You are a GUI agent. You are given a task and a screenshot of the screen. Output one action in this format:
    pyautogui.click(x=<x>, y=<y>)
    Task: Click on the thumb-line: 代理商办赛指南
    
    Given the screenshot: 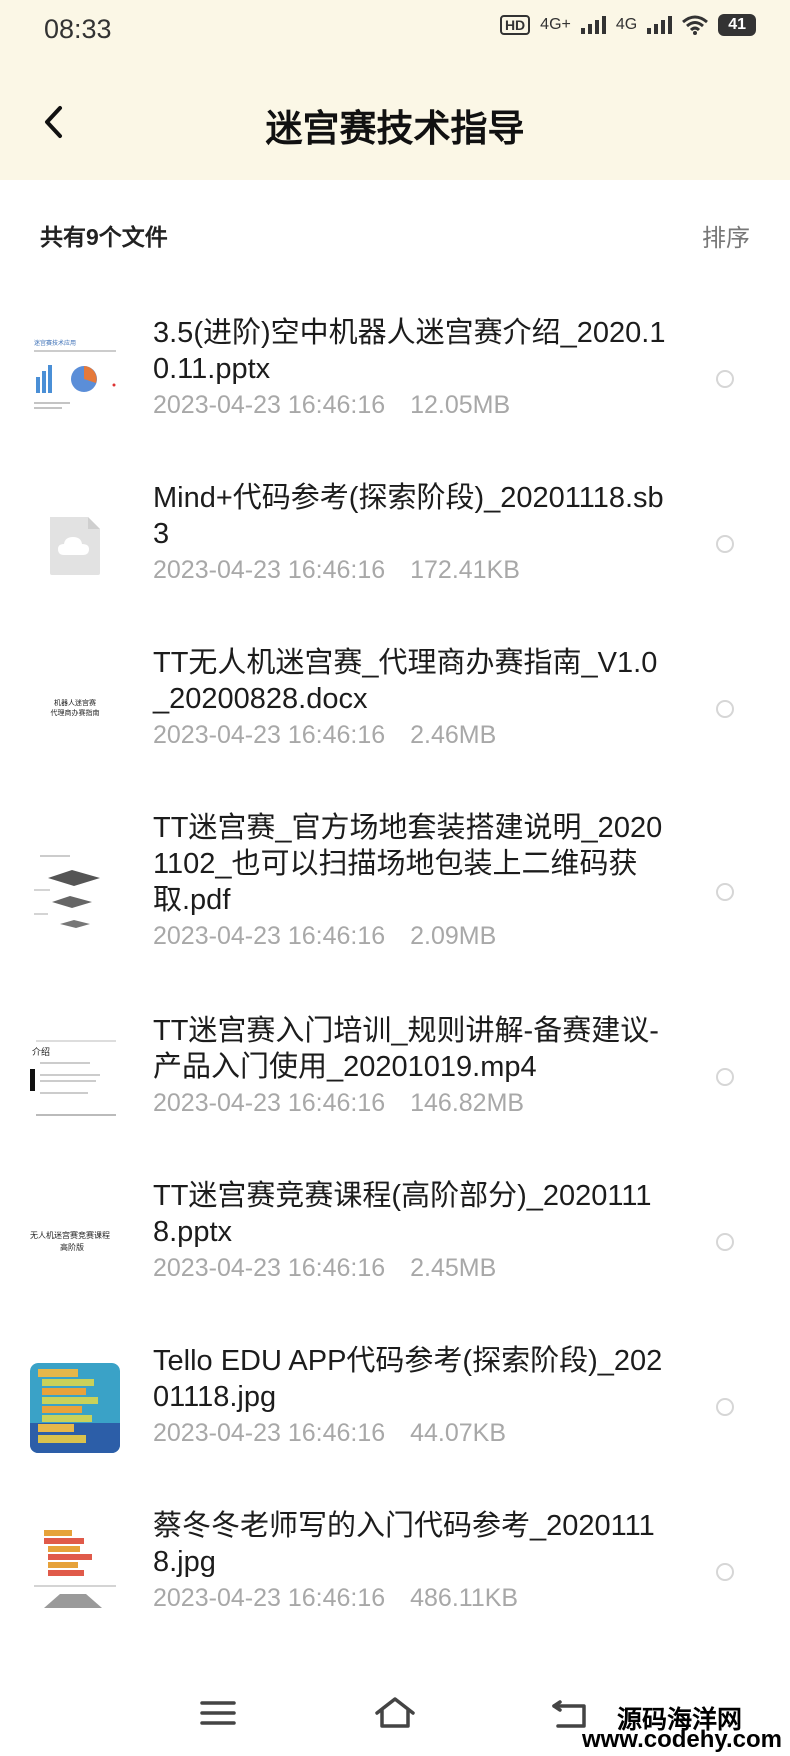 What is the action you would take?
    pyautogui.click(x=75, y=712)
    